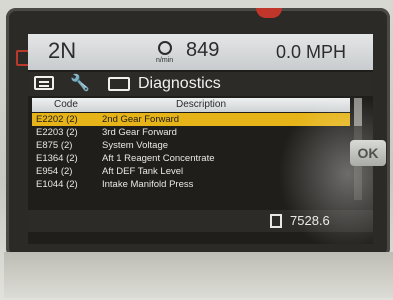 The width and height of the screenshot is (393, 300). What do you see at coordinates (66, 104) in the screenshot?
I see `column-header-code: Code` at bounding box center [66, 104].